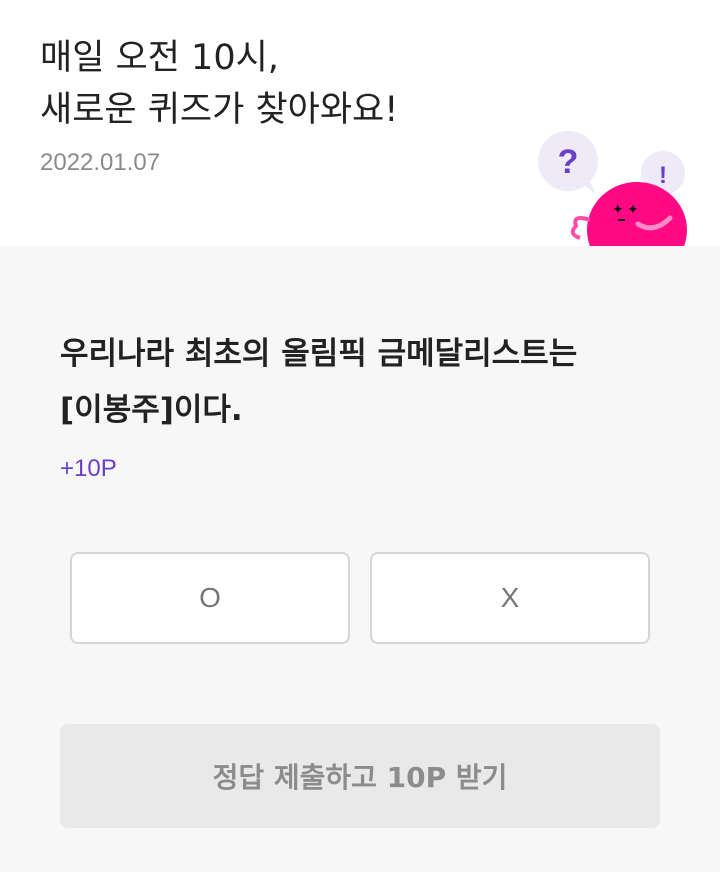  Describe the element at coordinates (612, 188) in the screenshot. I see `mascot-illustration: ? ! ✦ ✦` at that location.